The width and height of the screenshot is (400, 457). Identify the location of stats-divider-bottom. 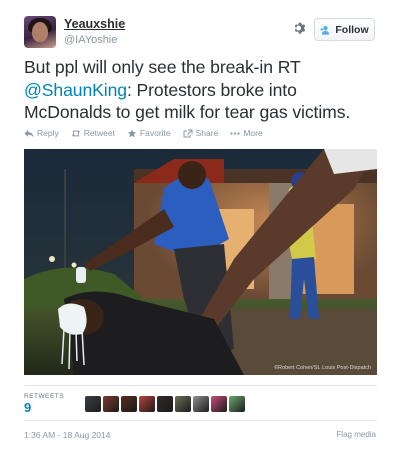
(200, 420).